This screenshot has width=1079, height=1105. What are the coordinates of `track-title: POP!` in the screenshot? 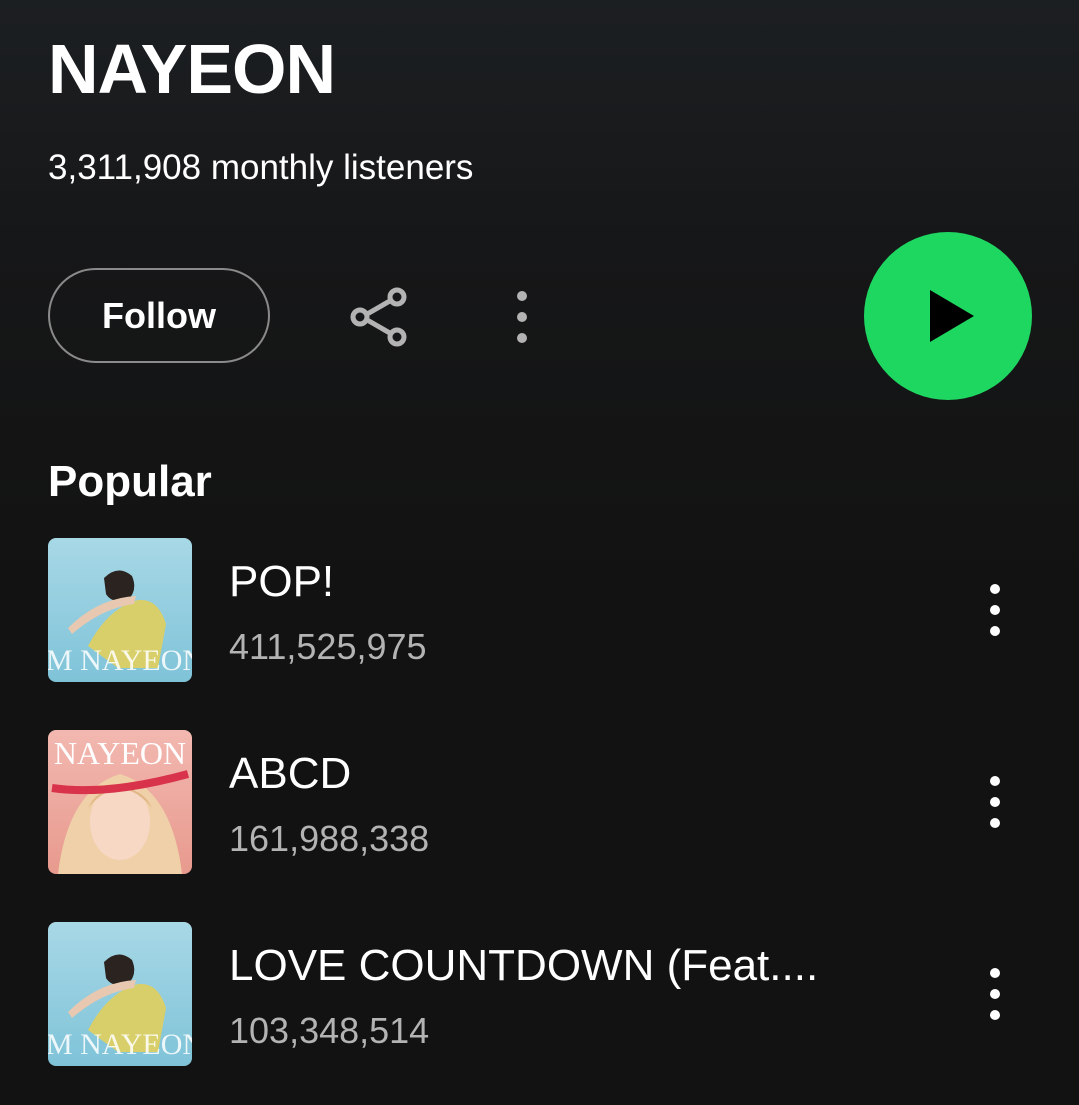 It's located at (282, 581).